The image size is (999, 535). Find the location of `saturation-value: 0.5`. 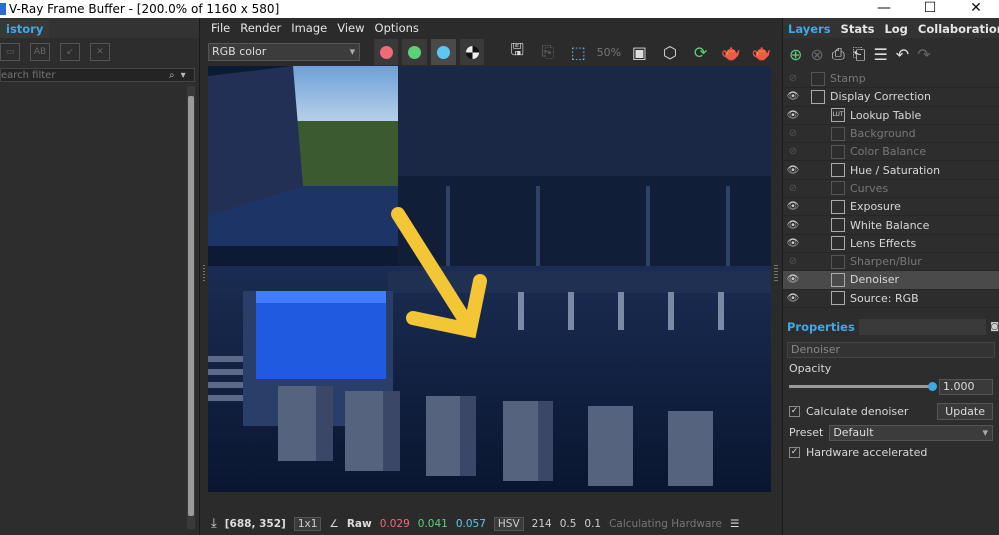

saturation-value: 0.5 is located at coordinates (568, 523).